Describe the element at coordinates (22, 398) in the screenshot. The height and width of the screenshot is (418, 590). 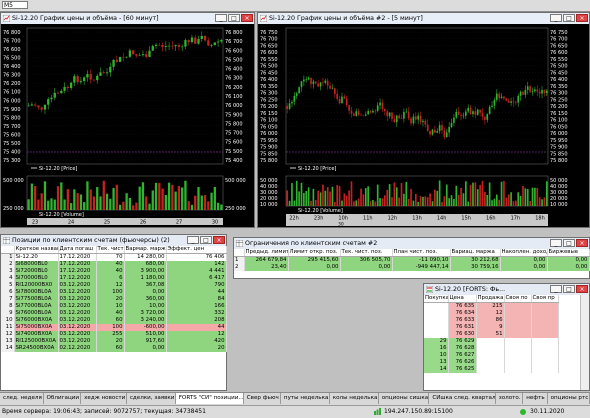
I see `workspace-tab: след. неделя` at that location.